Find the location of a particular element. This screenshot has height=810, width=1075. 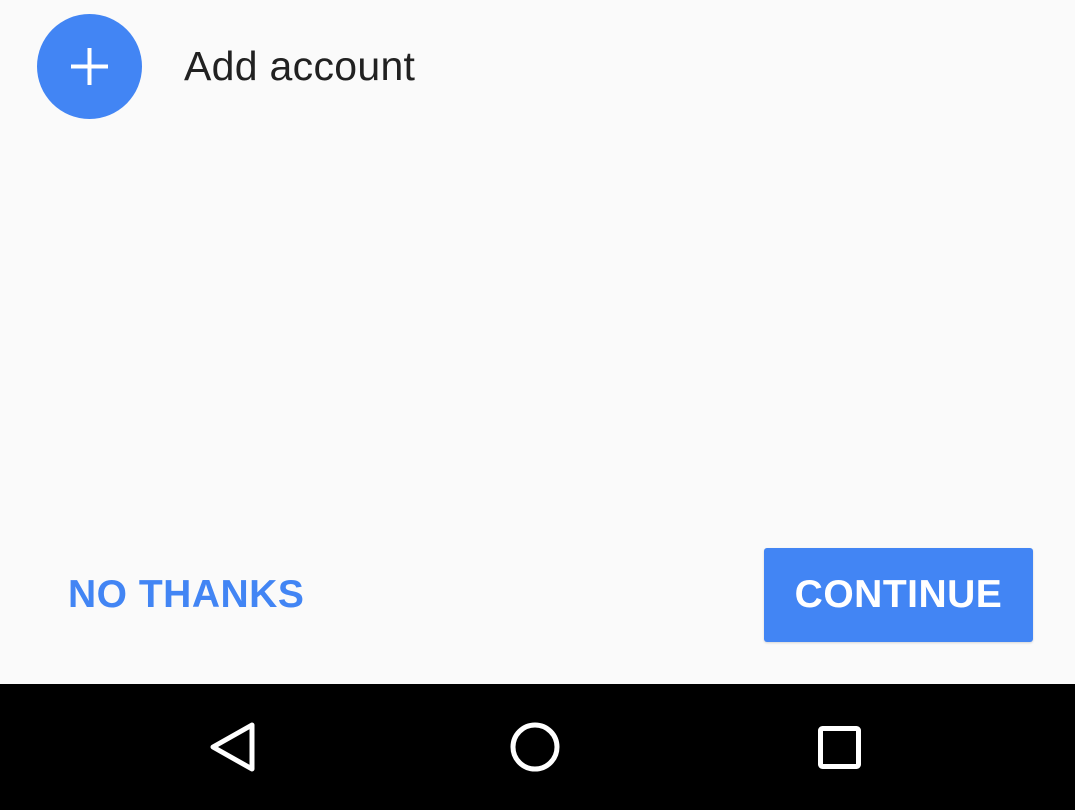

add-account-label: Add account is located at coordinates (300, 66).